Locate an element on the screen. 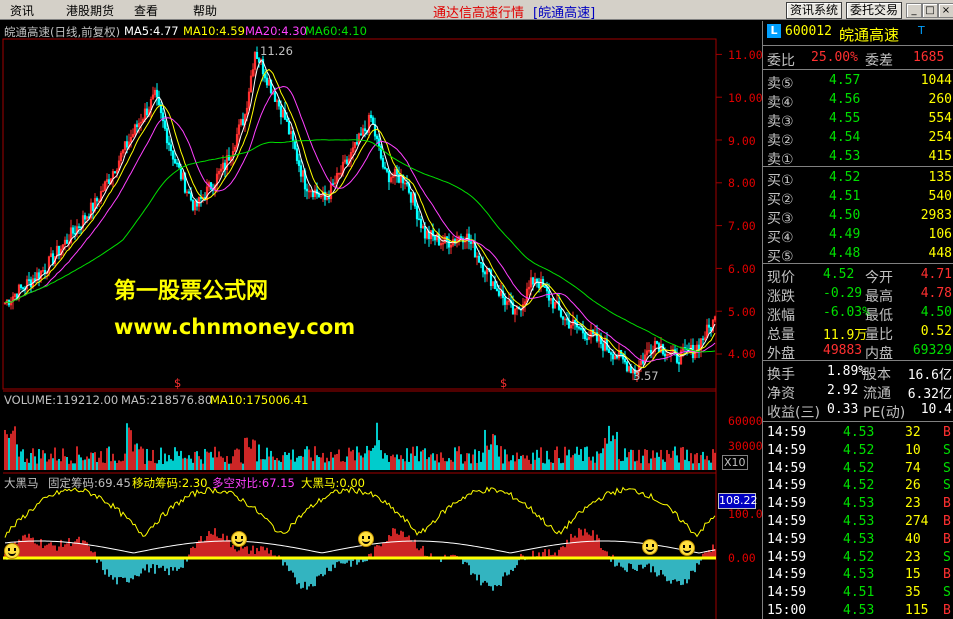 The width and height of the screenshot is (953, 619). sell-level-row: 卖③ 4.55 554 is located at coordinates (858, 120).